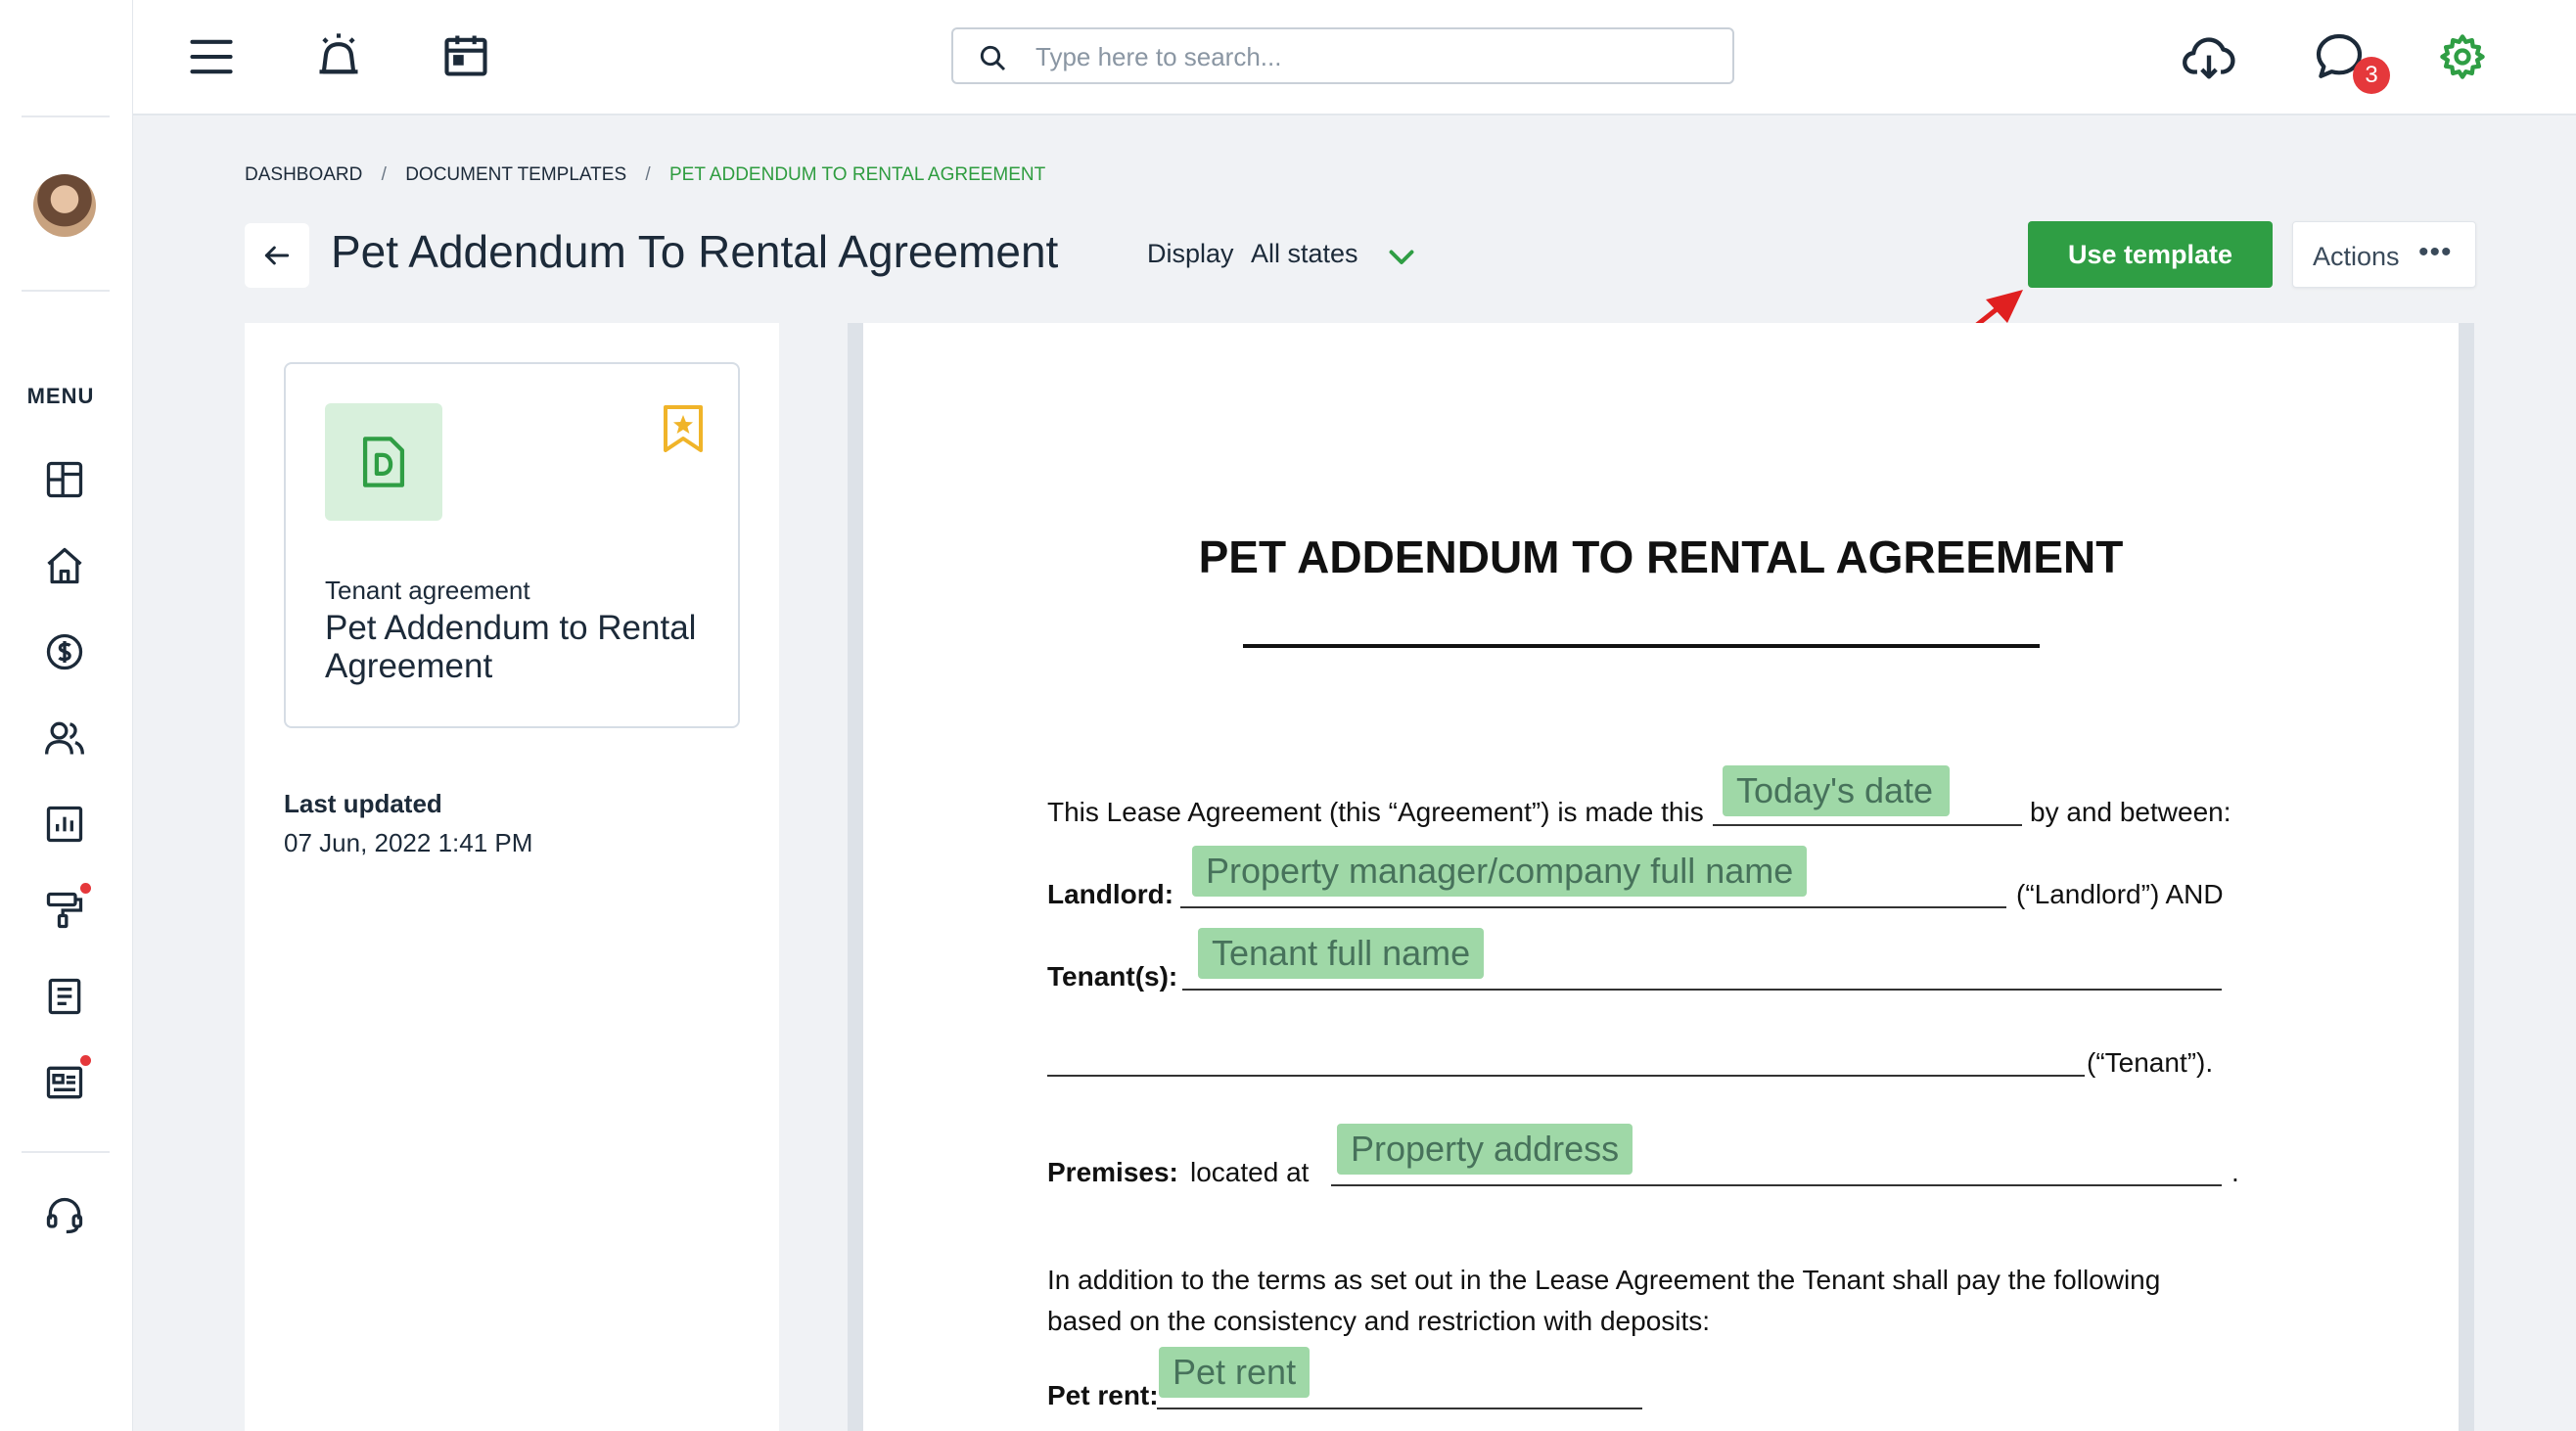 The height and width of the screenshot is (1431, 2576). I want to click on dashboard-icon, so click(64, 479).